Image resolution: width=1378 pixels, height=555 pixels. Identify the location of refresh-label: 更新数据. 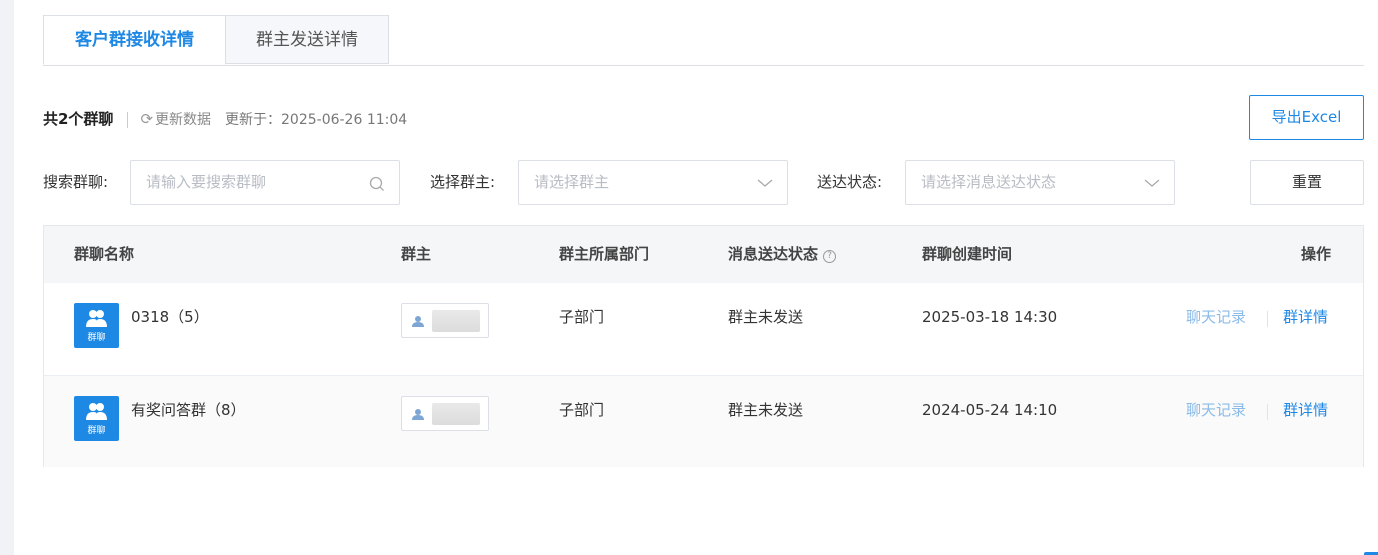
(183, 120).